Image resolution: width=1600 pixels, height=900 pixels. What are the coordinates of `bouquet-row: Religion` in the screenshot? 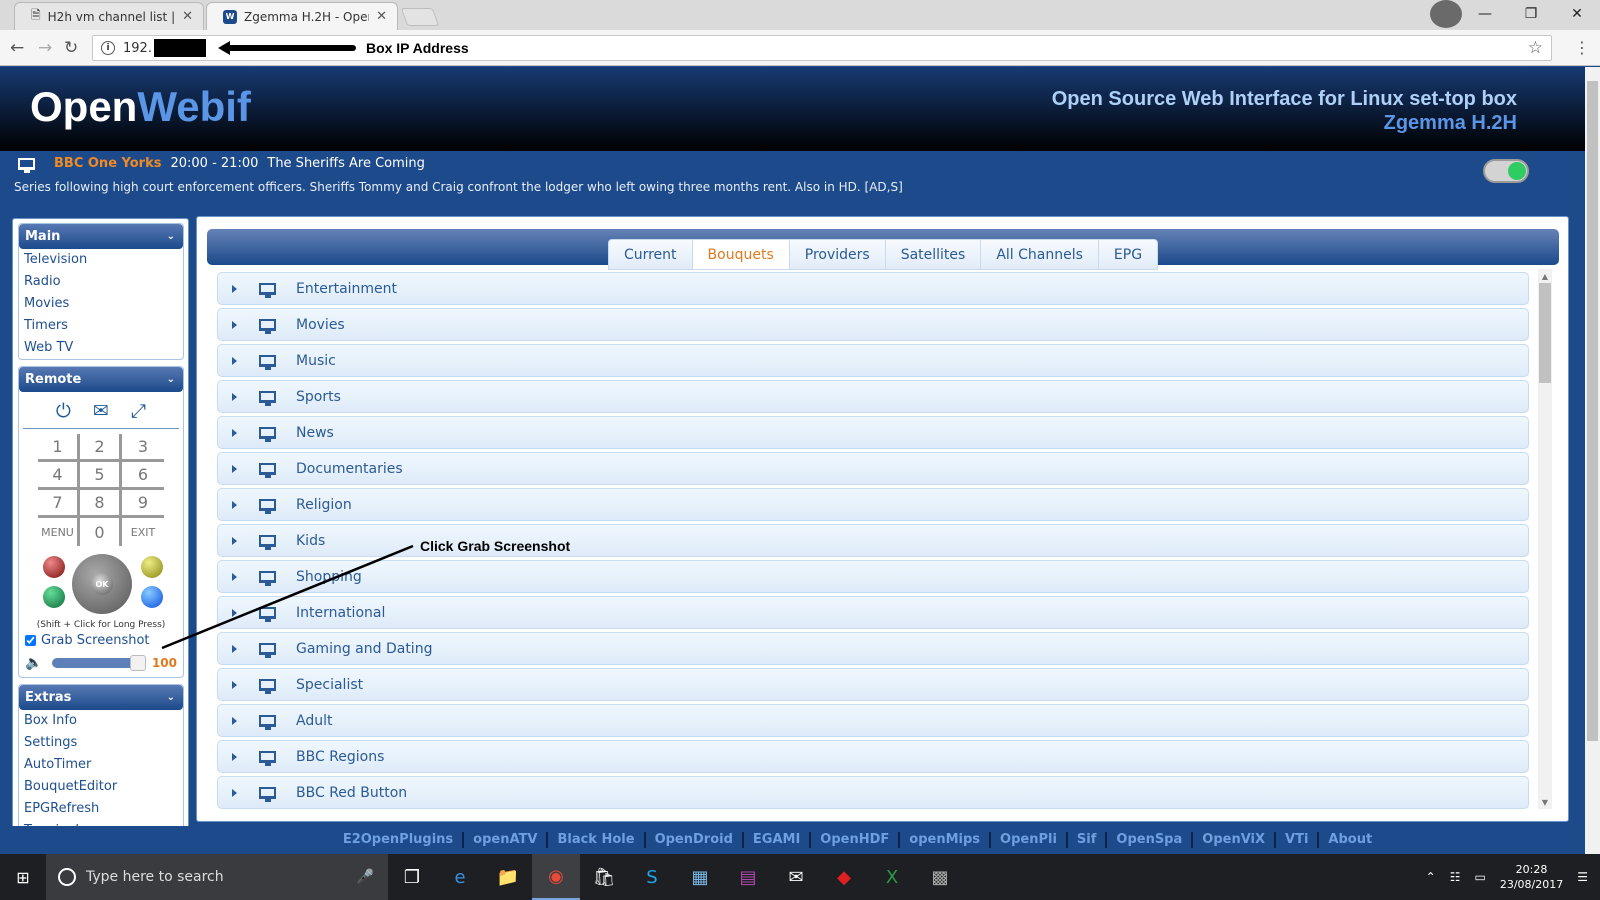 It's located at (873, 504).